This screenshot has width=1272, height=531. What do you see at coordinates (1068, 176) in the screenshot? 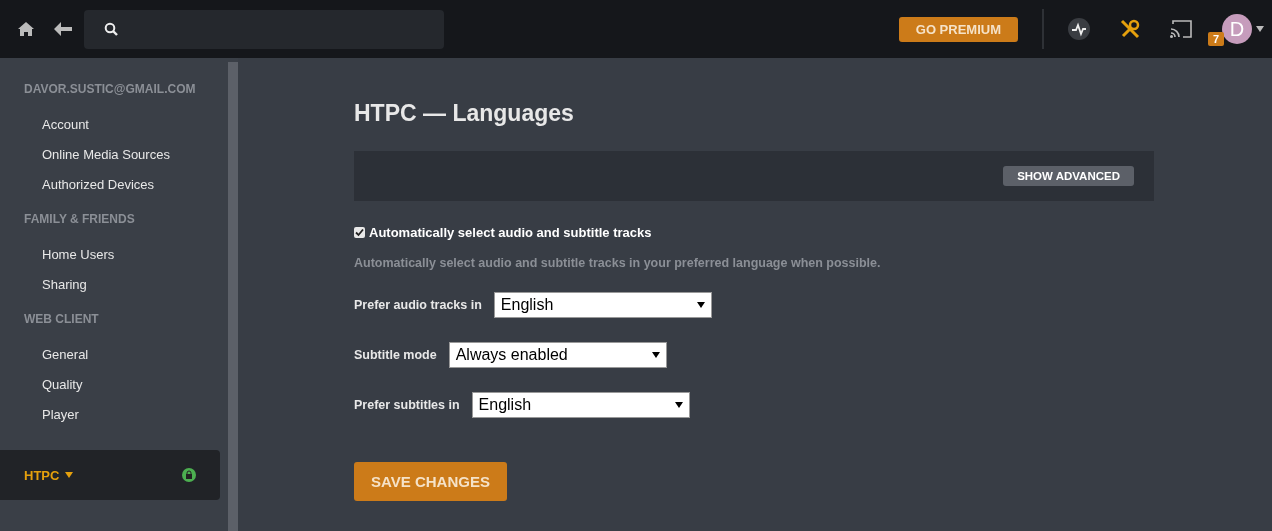
I see `show-advanced-button: SHOW ADVANCED` at bounding box center [1068, 176].